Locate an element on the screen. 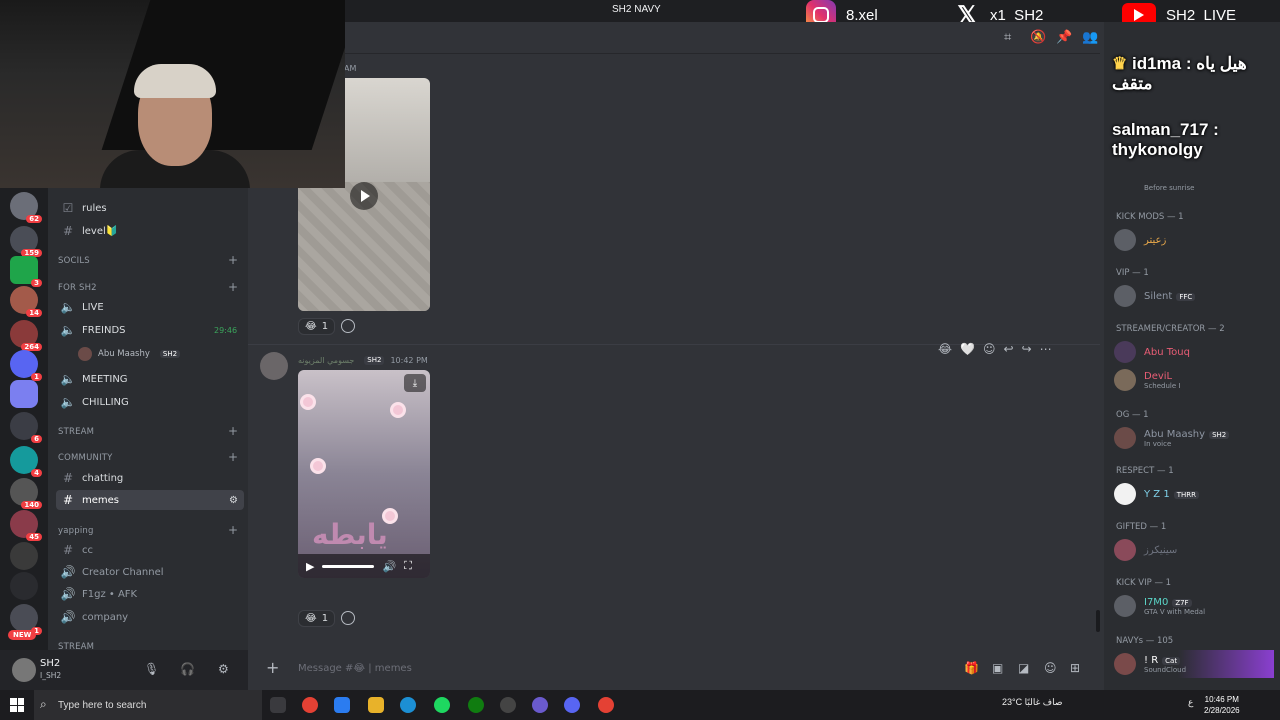  headphones-icon: 🎧 is located at coordinates (187, 669).